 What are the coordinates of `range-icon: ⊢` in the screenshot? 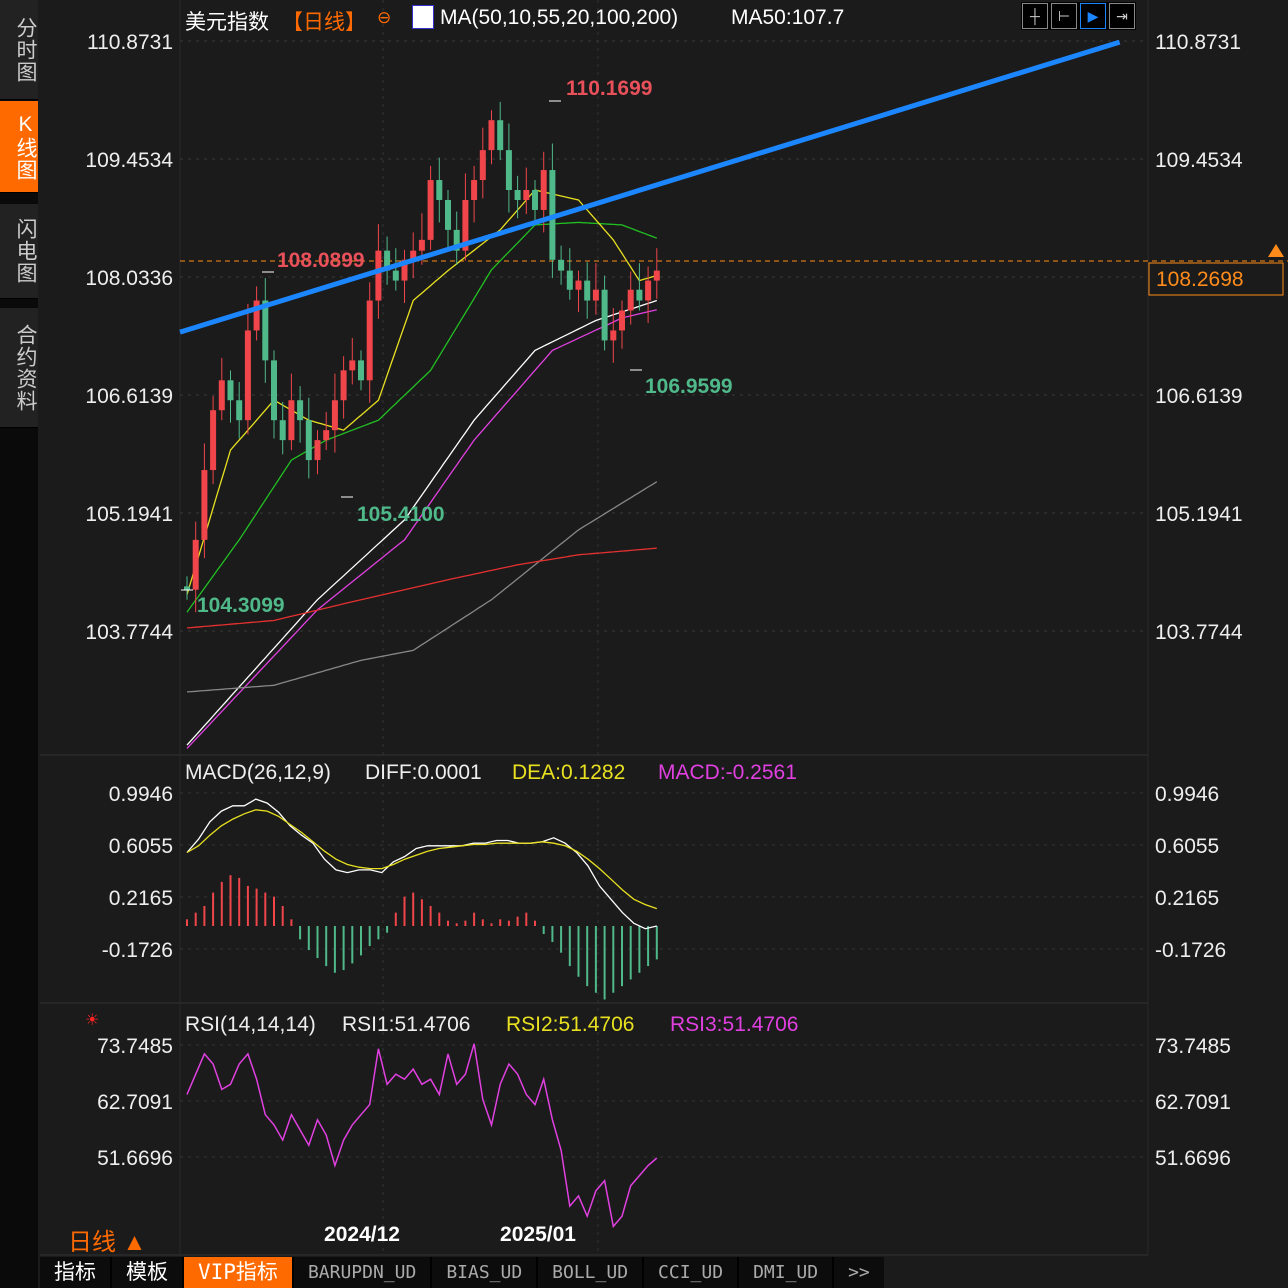 It's located at (1064, 16).